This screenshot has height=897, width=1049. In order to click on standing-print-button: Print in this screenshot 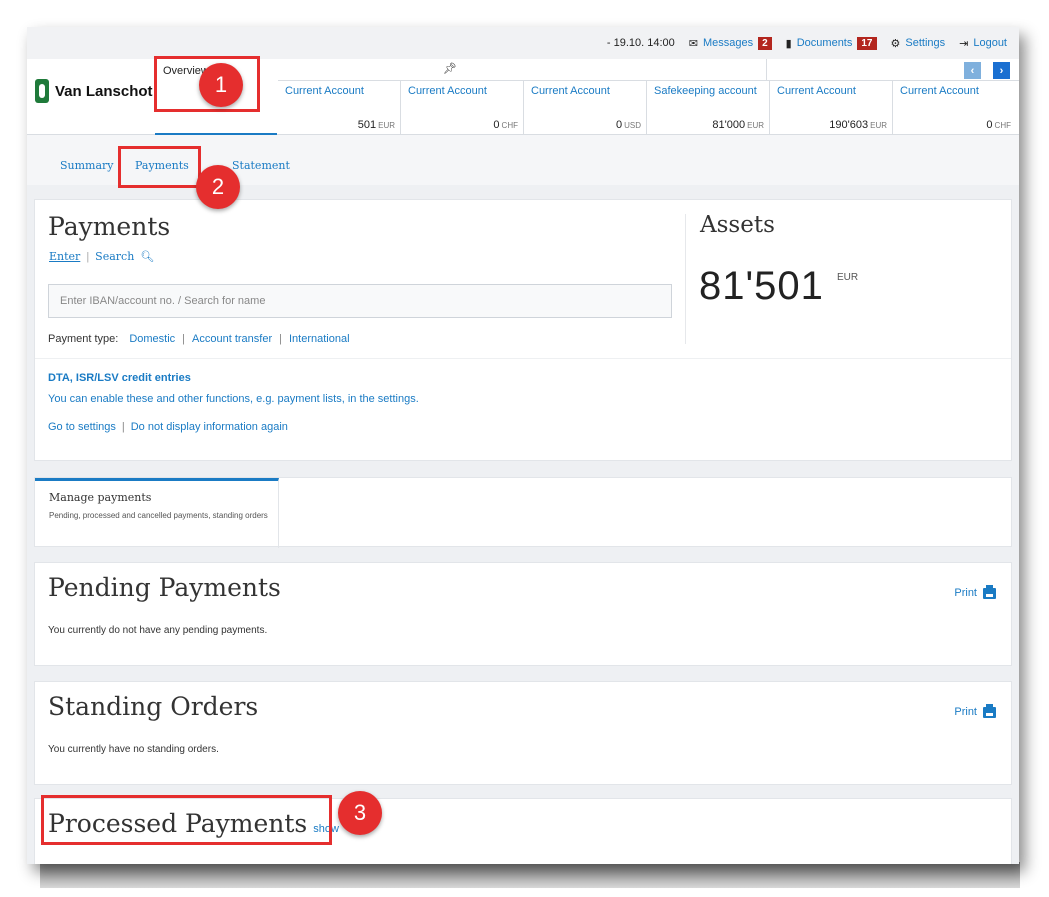, I will do `click(975, 710)`.